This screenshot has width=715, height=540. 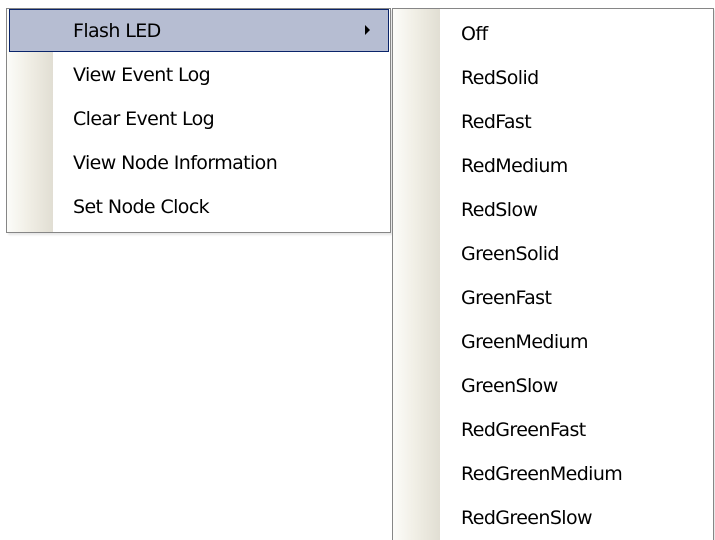 I want to click on menu-item-label: View Event Log, so click(x=142, y=75).